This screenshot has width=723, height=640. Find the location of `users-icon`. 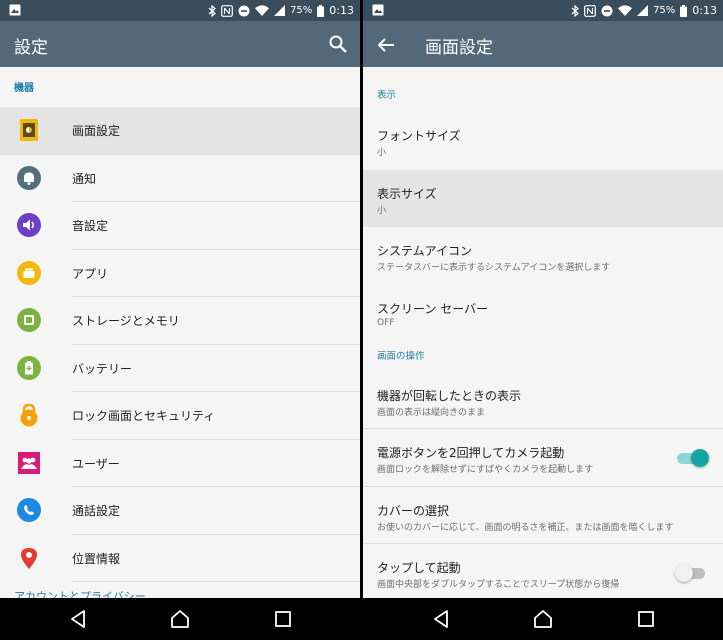

users-icon is located at coordinates (29, 462).